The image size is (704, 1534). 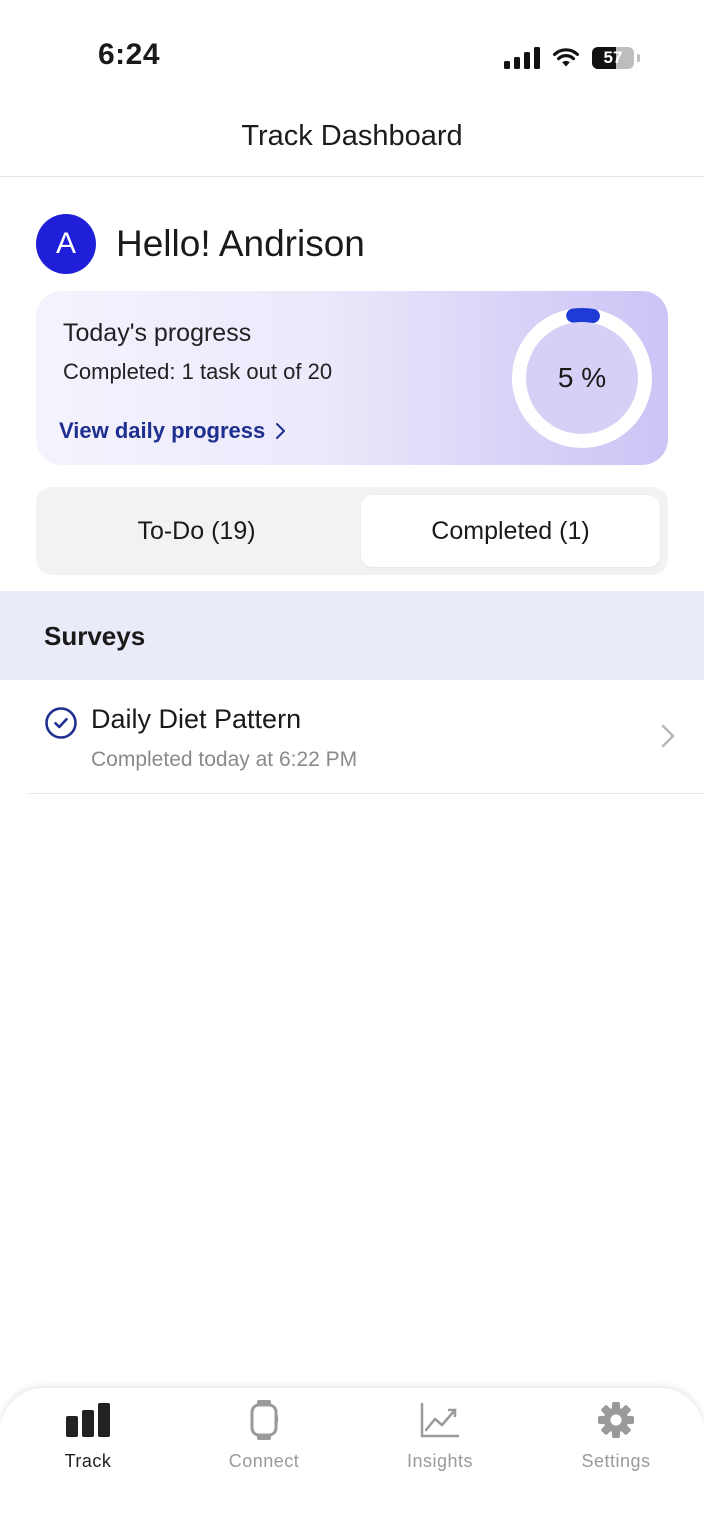 I want to click on greeting-text: Hello! Andrison, so click(x=240, y=243).